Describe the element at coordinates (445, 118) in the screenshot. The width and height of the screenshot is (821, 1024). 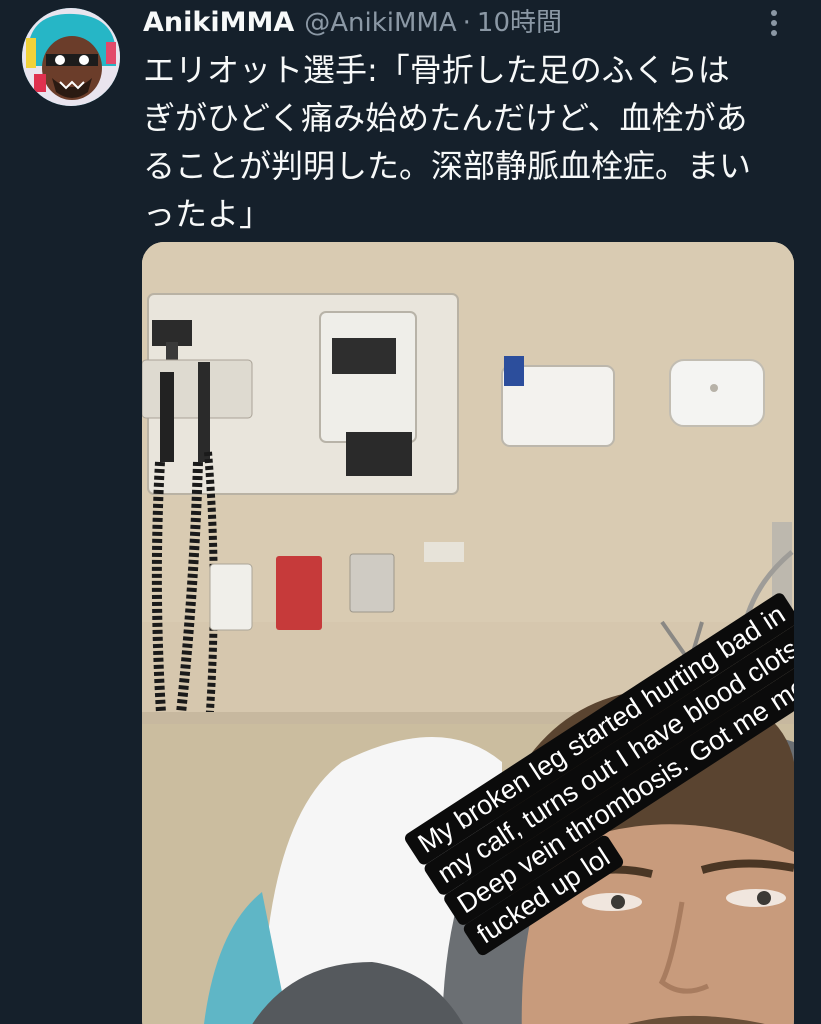
I see `tweet-text-line: ぎがひどく痛み始めたんだけど、血栓があ` at that location.